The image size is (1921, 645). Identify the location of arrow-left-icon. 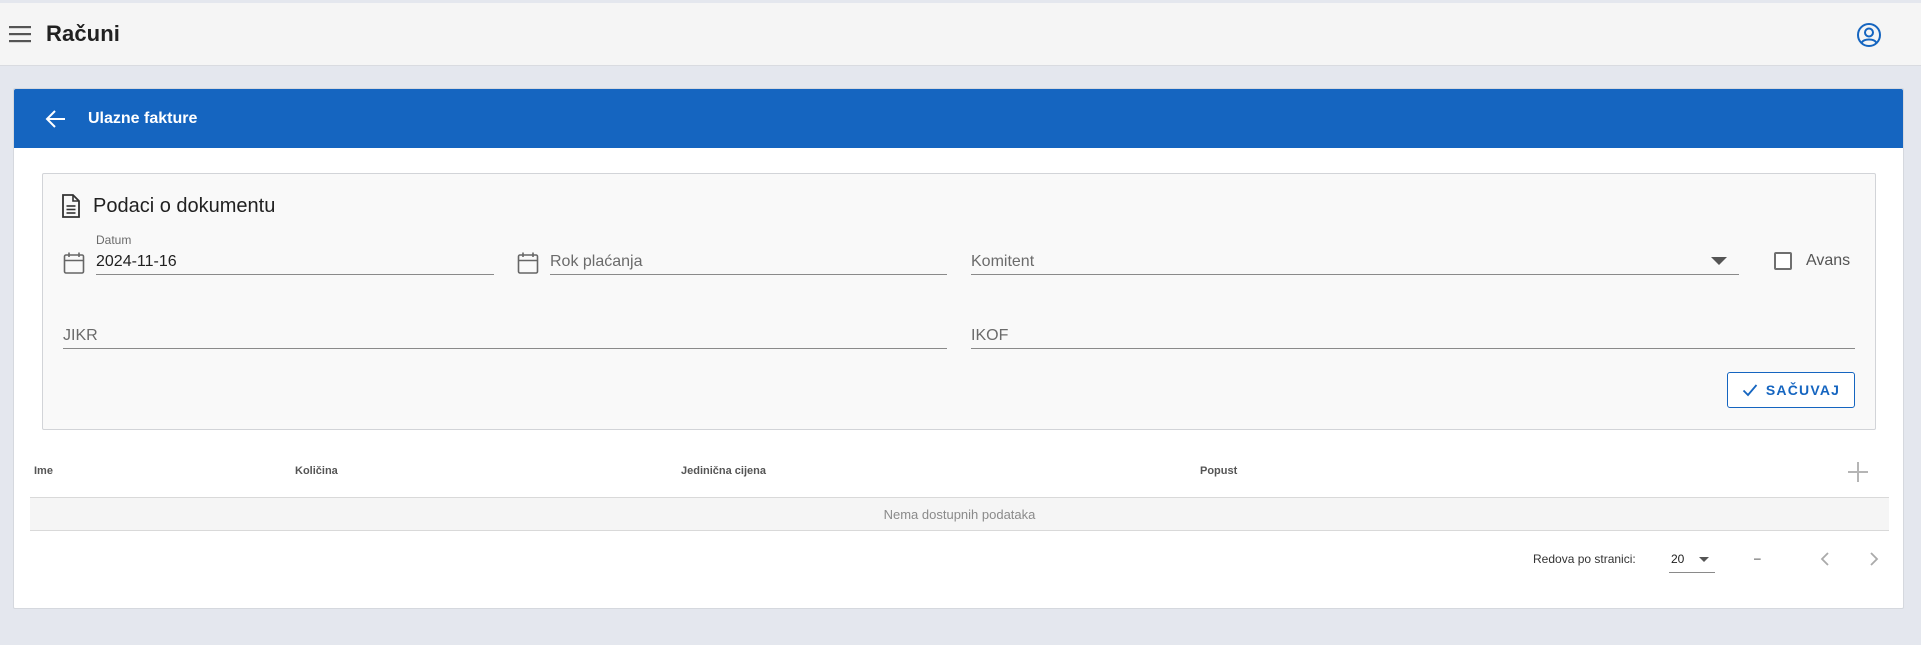
(55, 118).